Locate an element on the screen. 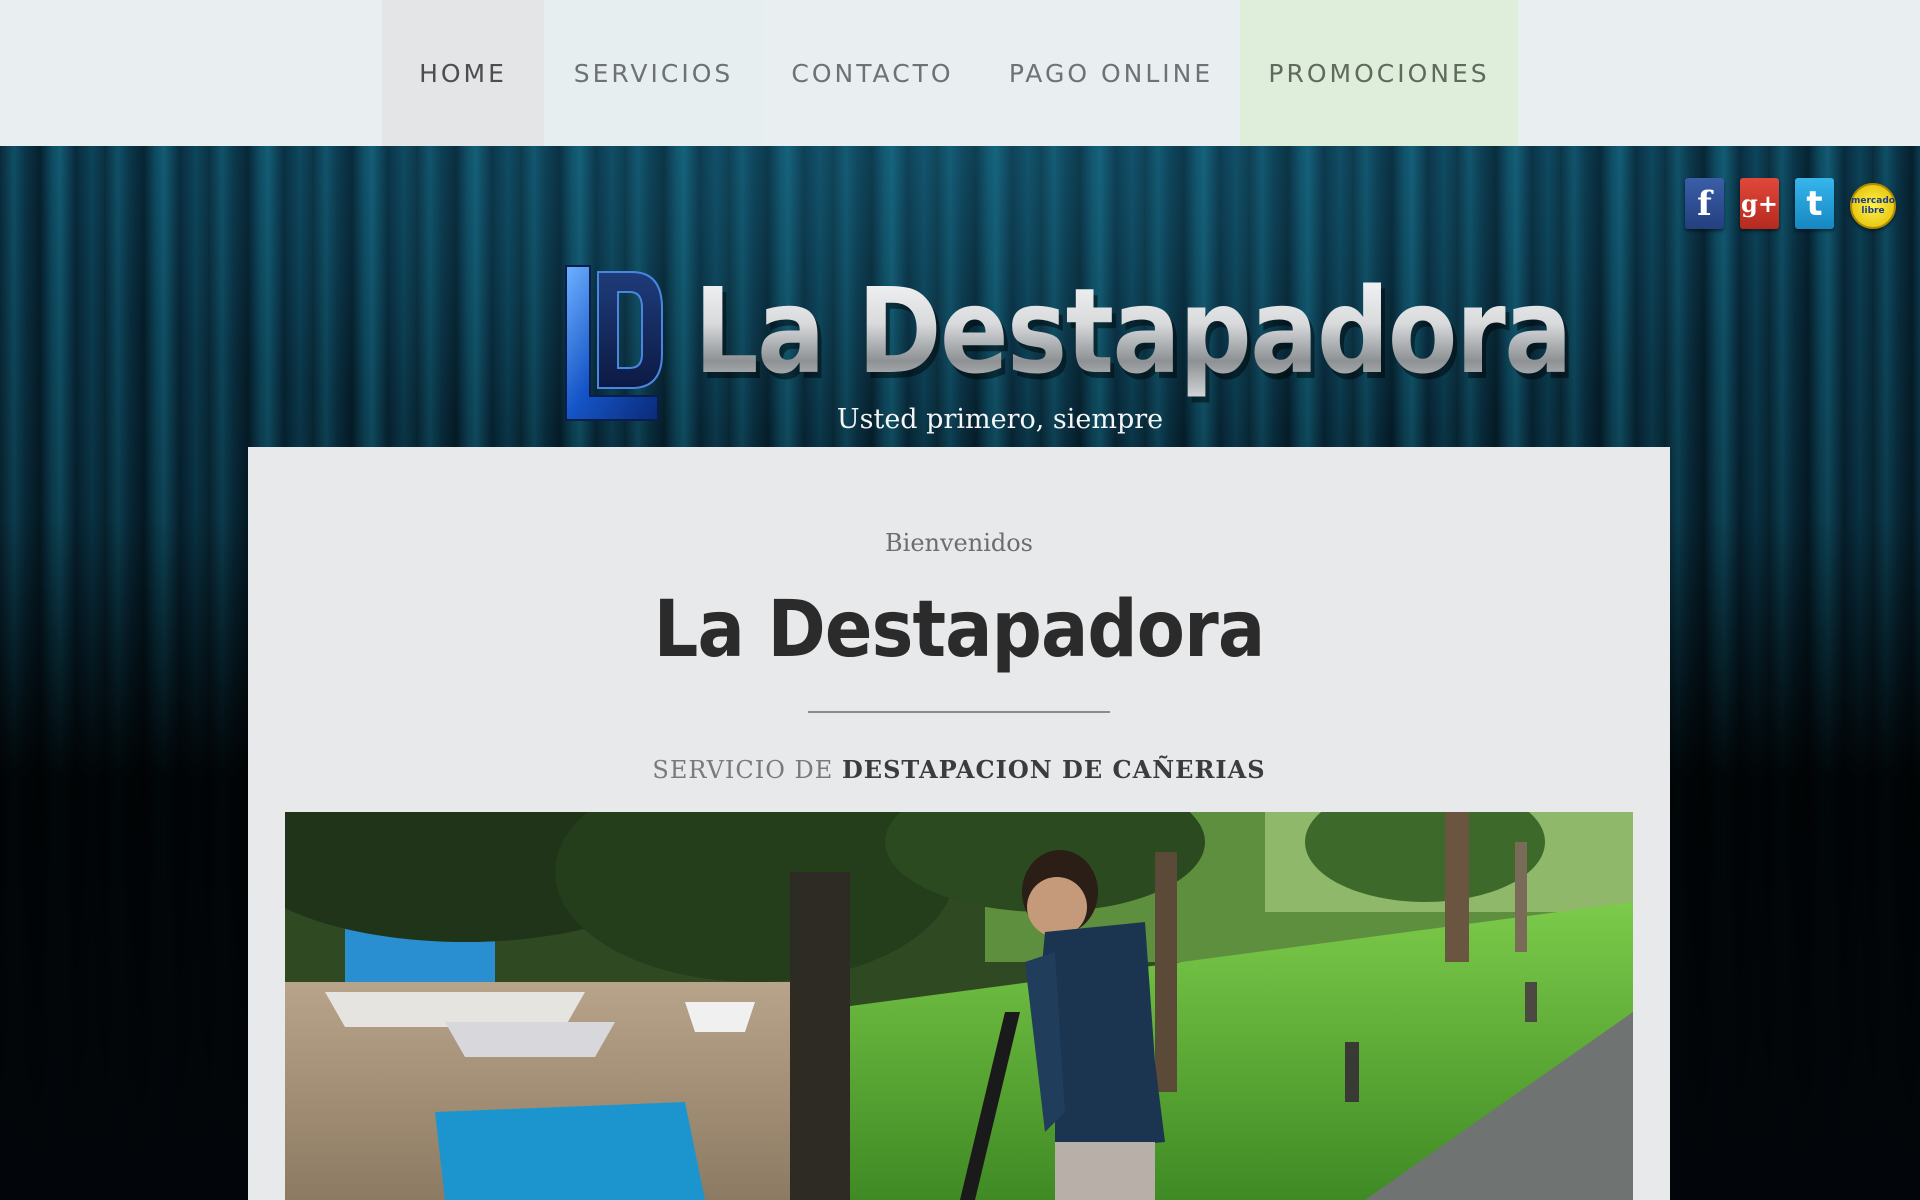  nav-item-home: HOME is located at coordinates (463, 73).